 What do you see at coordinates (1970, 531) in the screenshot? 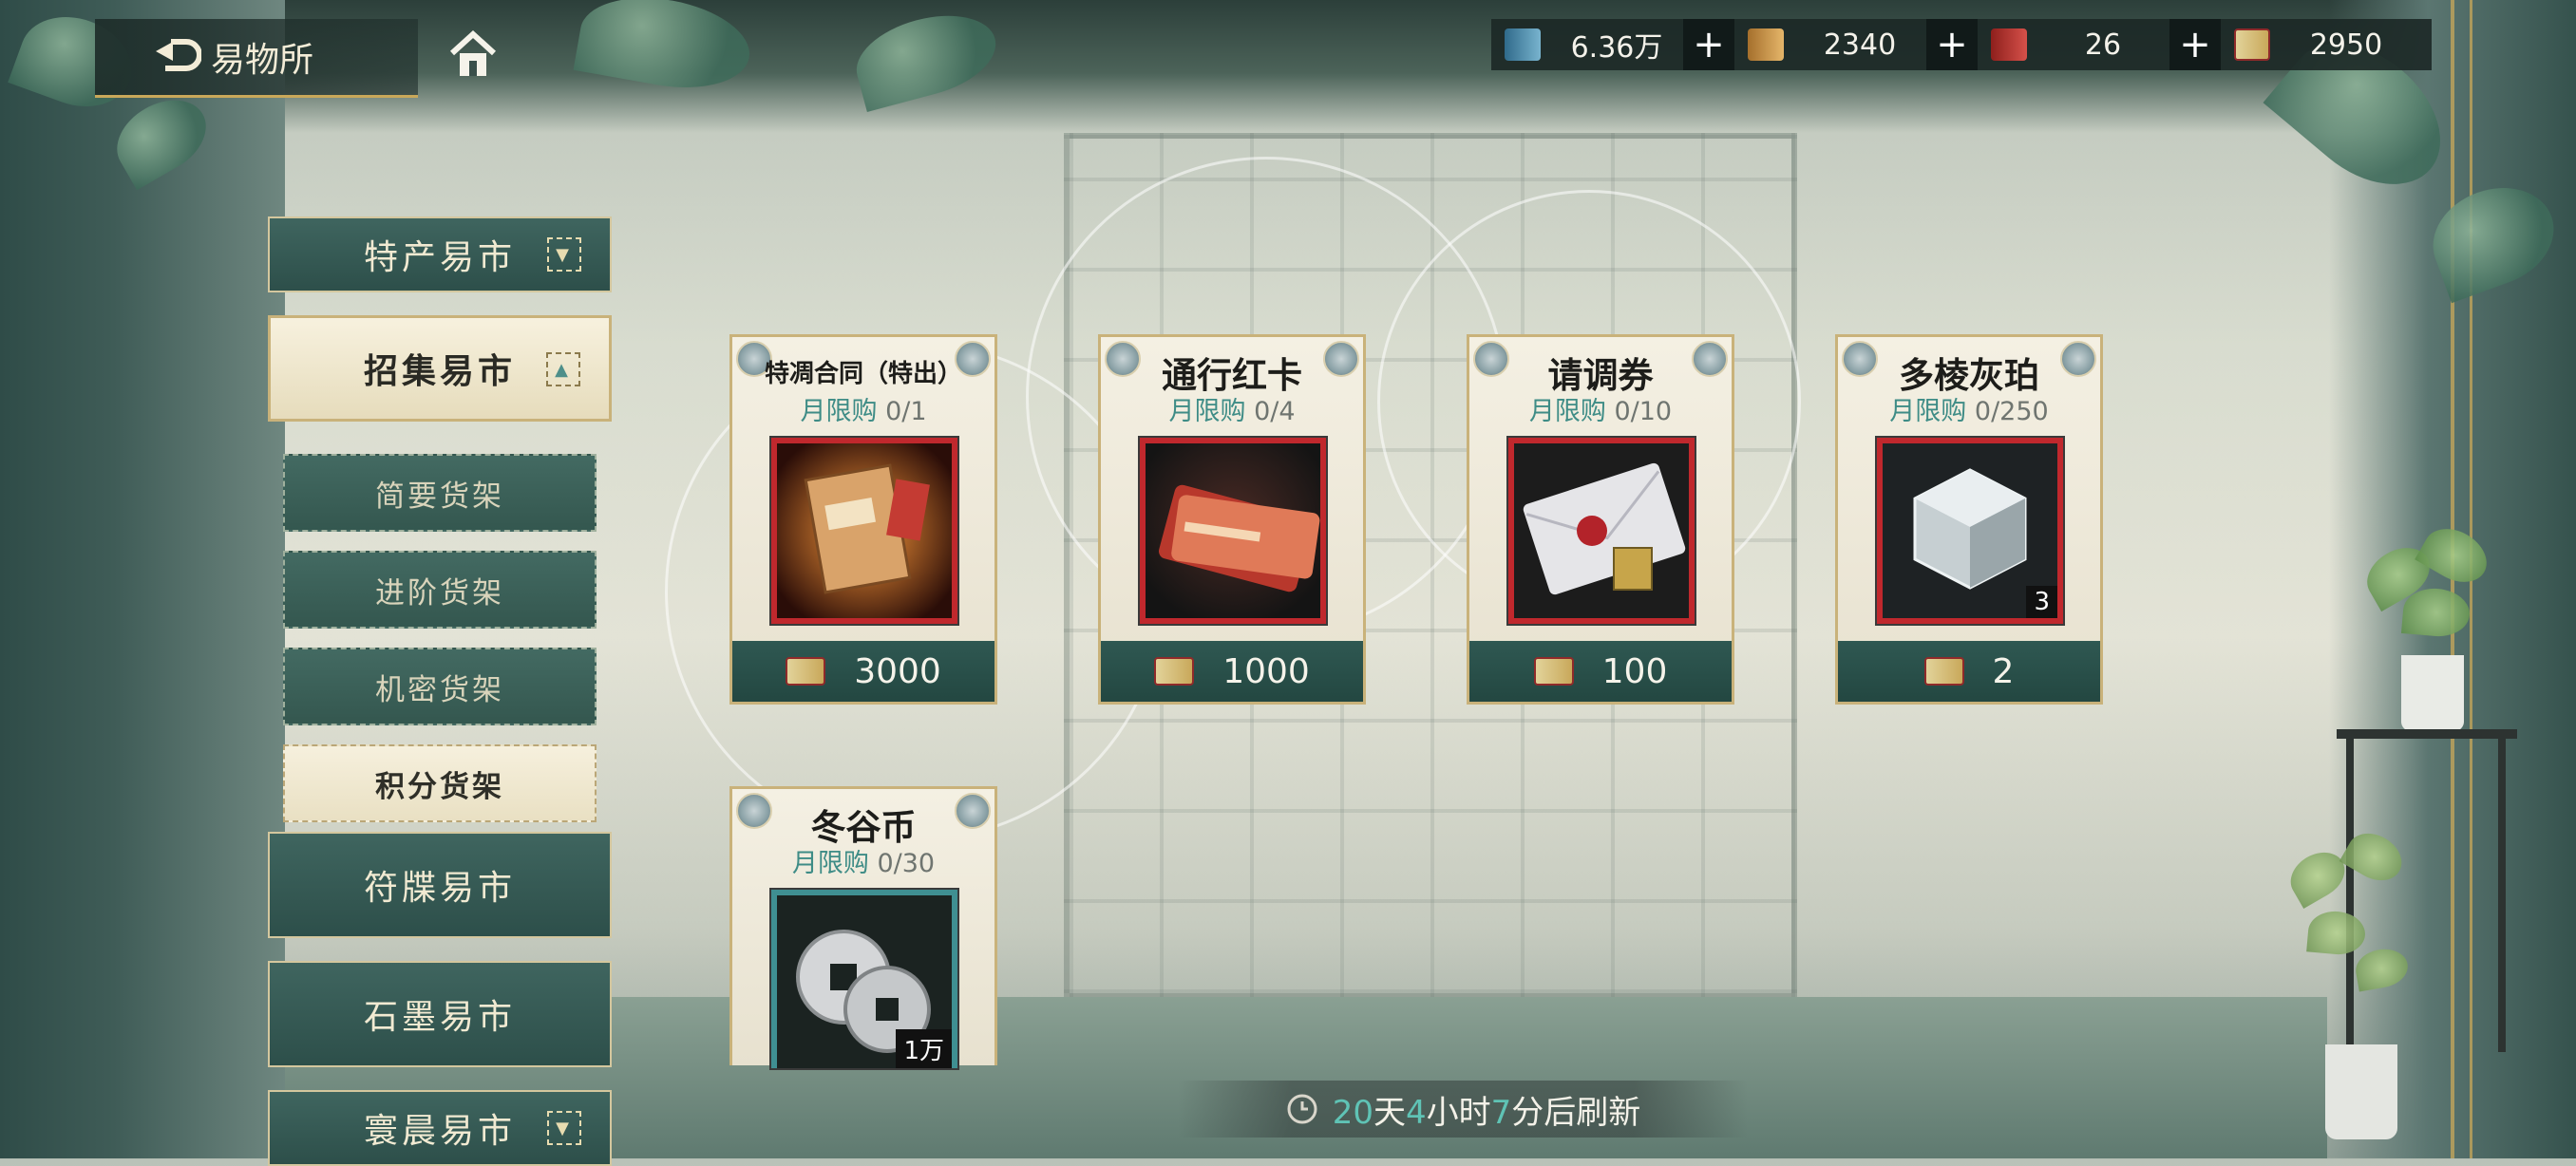
I see `item-image-frame: 3` at bounding box center [1970, 531].